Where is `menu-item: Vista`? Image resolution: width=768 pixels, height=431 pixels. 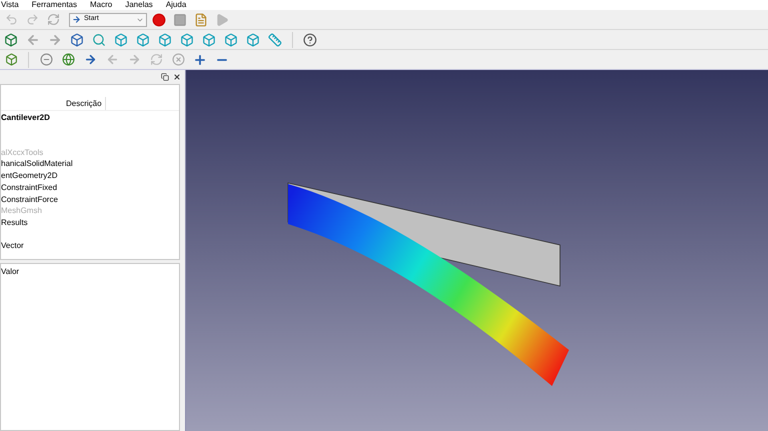 menu-item: Vista is located at coordinates (10, 5).